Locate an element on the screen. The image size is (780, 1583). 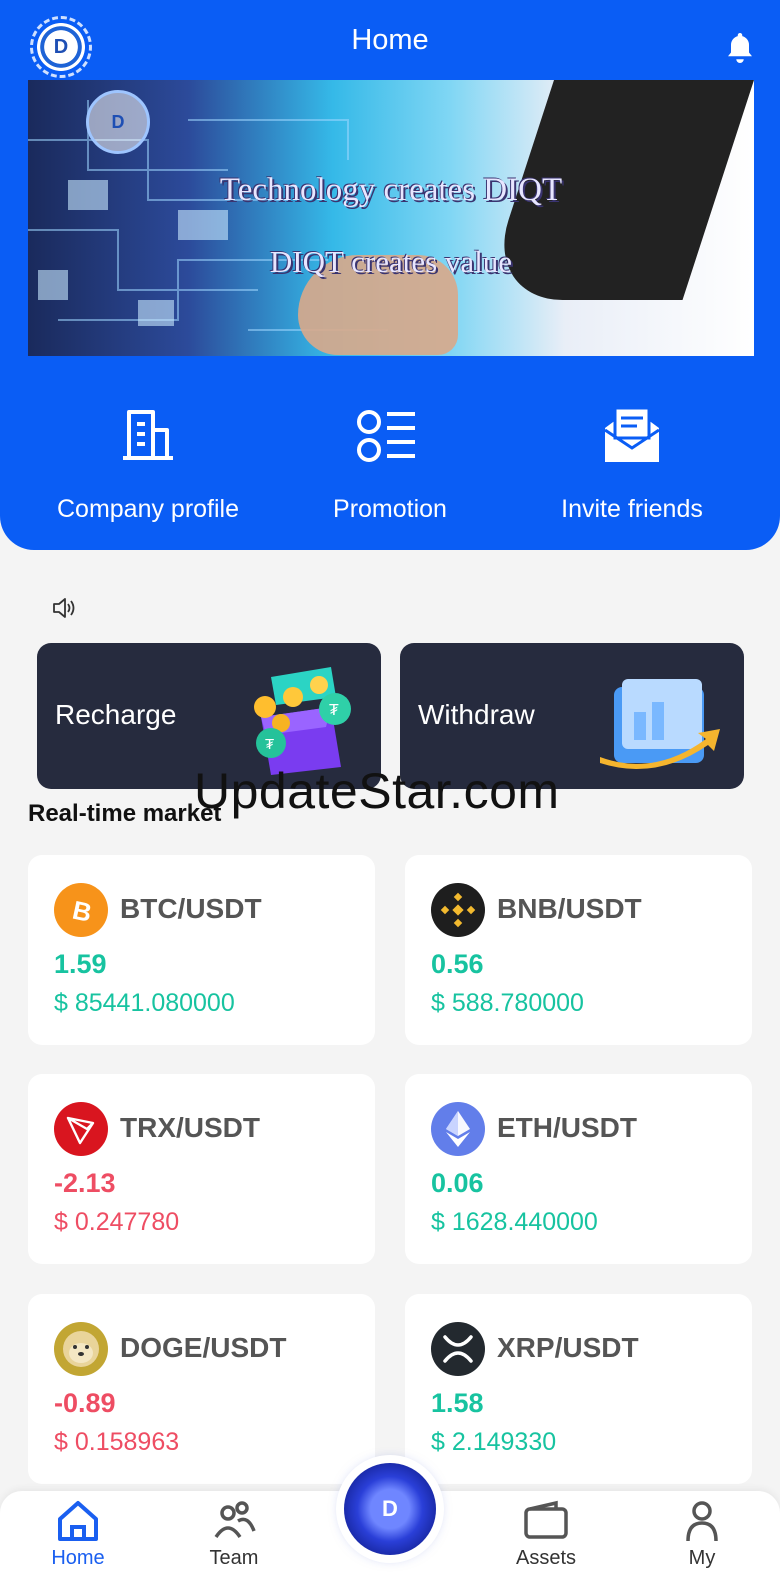
list-icon is located at coordinates (386, 436).